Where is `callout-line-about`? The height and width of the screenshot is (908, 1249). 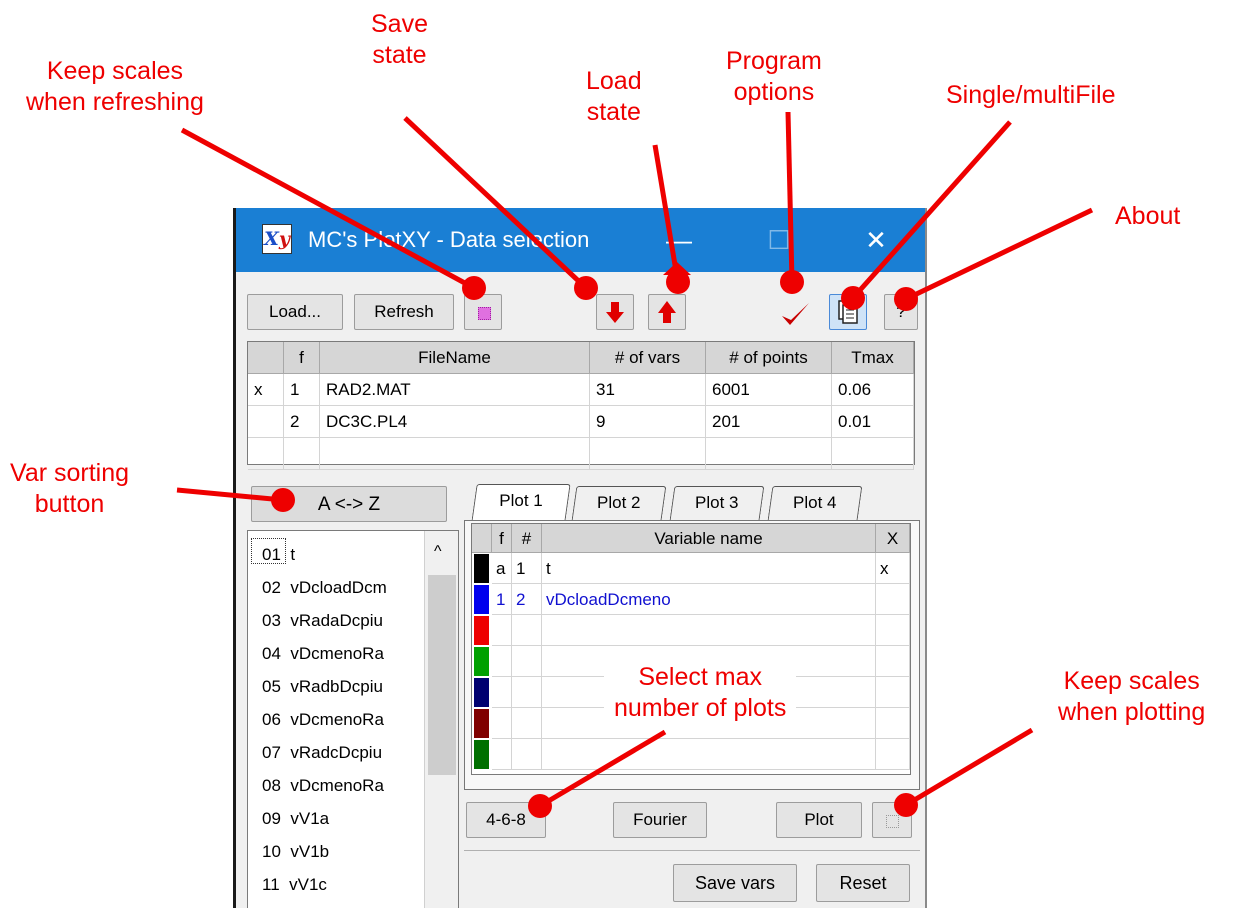 callout-line-about is located at coordinates (999, 254).